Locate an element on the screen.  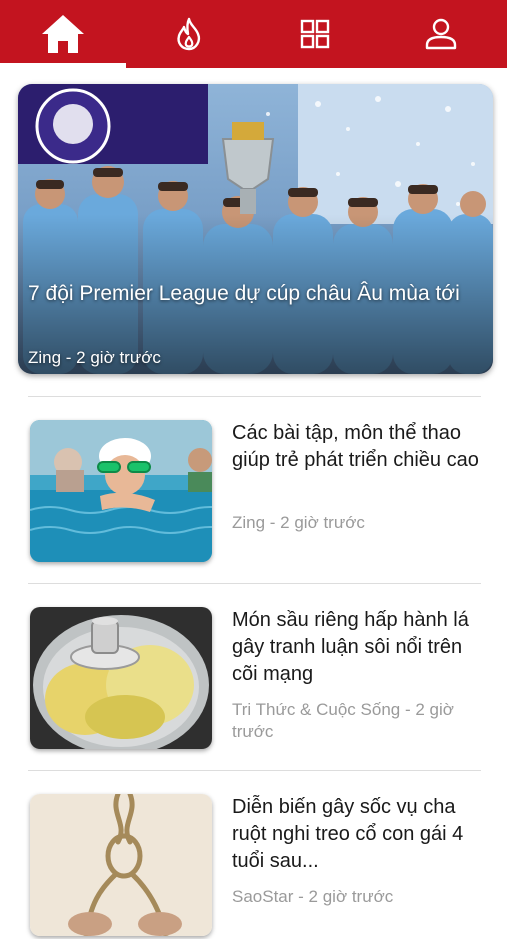
active-tab-indicator is located at coordinates (63, 65).